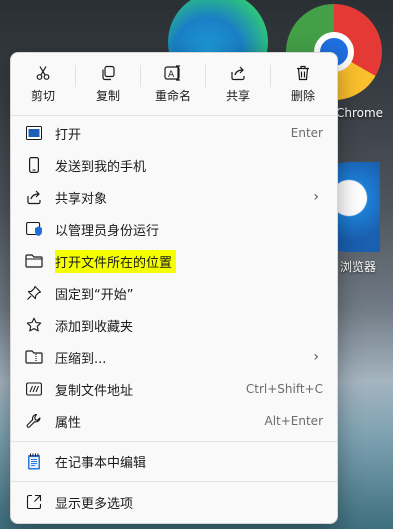 This screenshot has height=529, width=393. Describe the element at coordinates (293, 421) in the screenshot. I see `shortcut-text: Alt+Enter` at that location.